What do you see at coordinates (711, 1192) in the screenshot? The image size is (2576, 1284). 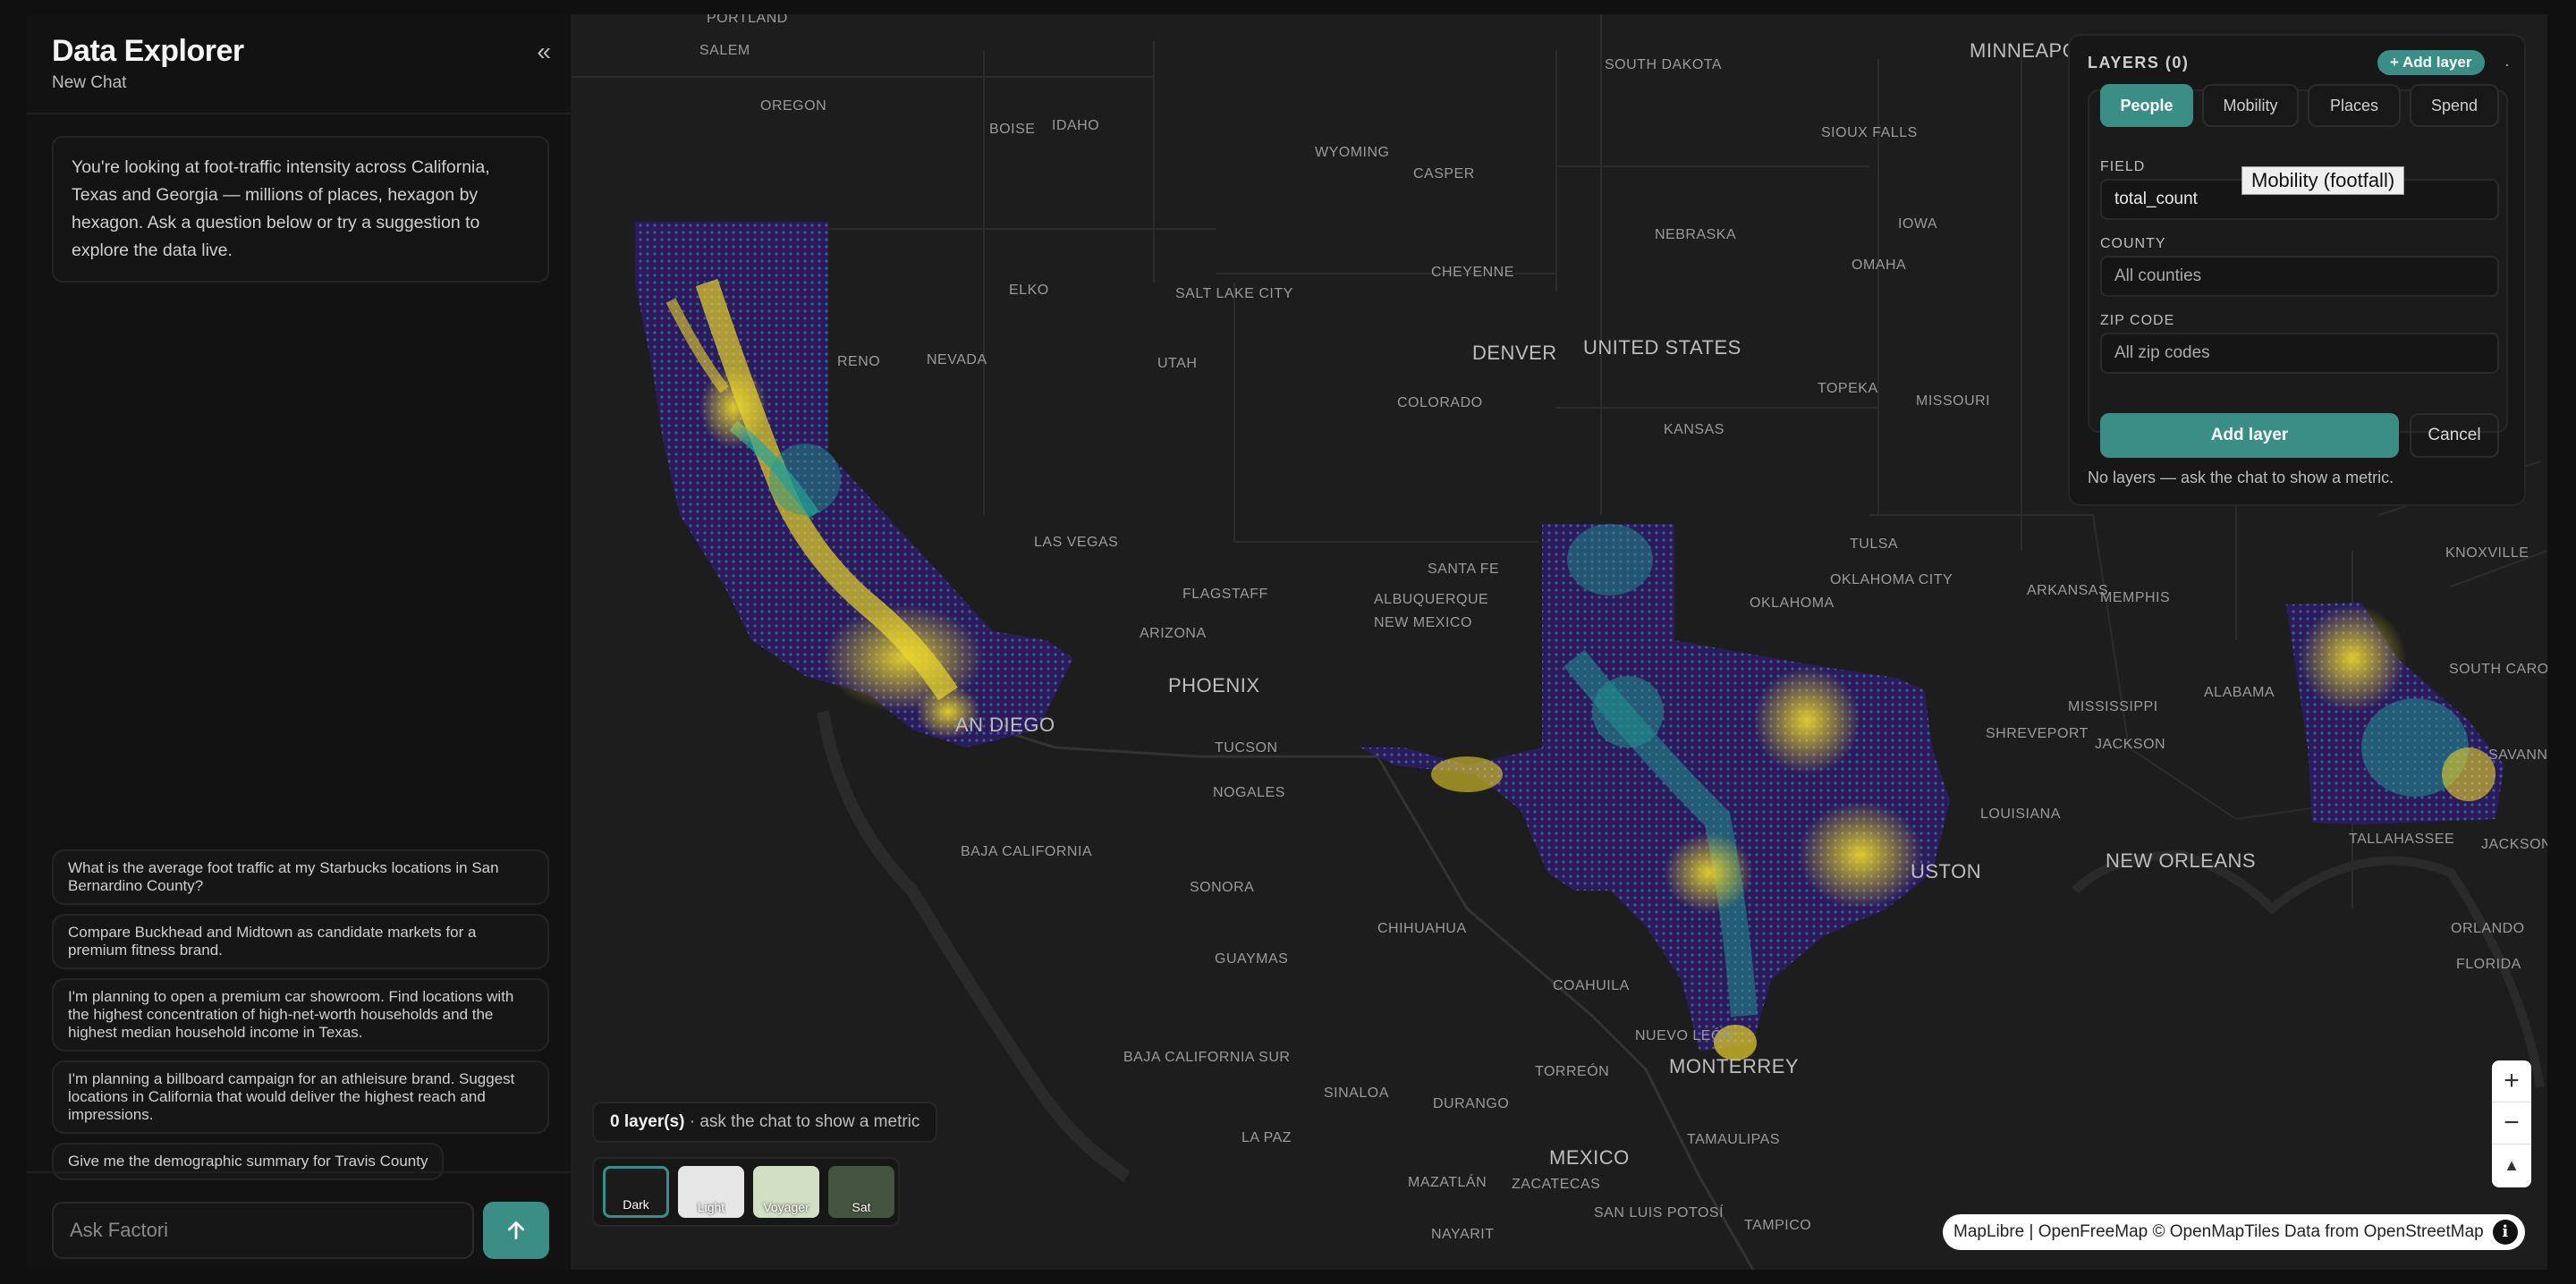 I see `style-light: Light` at bounding box center [711, 1192].